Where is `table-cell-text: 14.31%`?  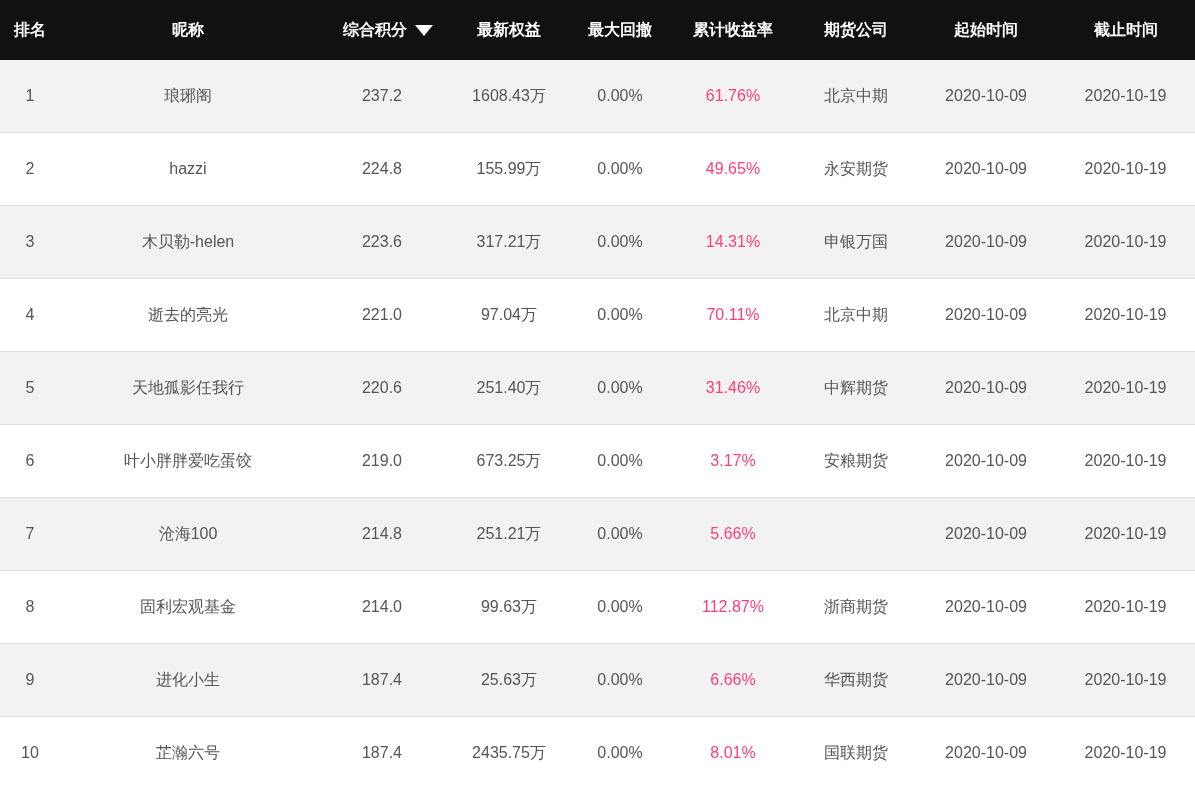 table-cell-text: 14.31% is located at coordinates (733, 242).